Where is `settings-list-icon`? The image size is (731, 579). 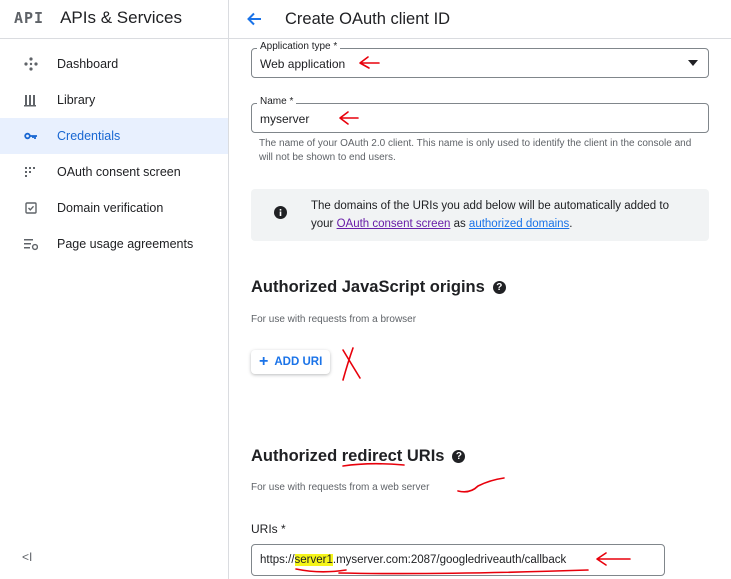 settings-list-icon is located at coordinates (28, 244).